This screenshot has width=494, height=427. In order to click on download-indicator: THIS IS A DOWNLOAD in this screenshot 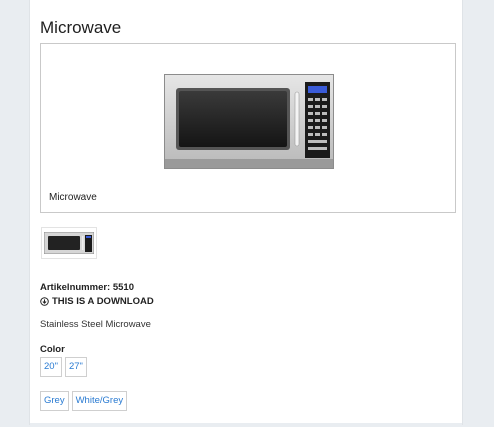, I will do `click(97, 301)`.